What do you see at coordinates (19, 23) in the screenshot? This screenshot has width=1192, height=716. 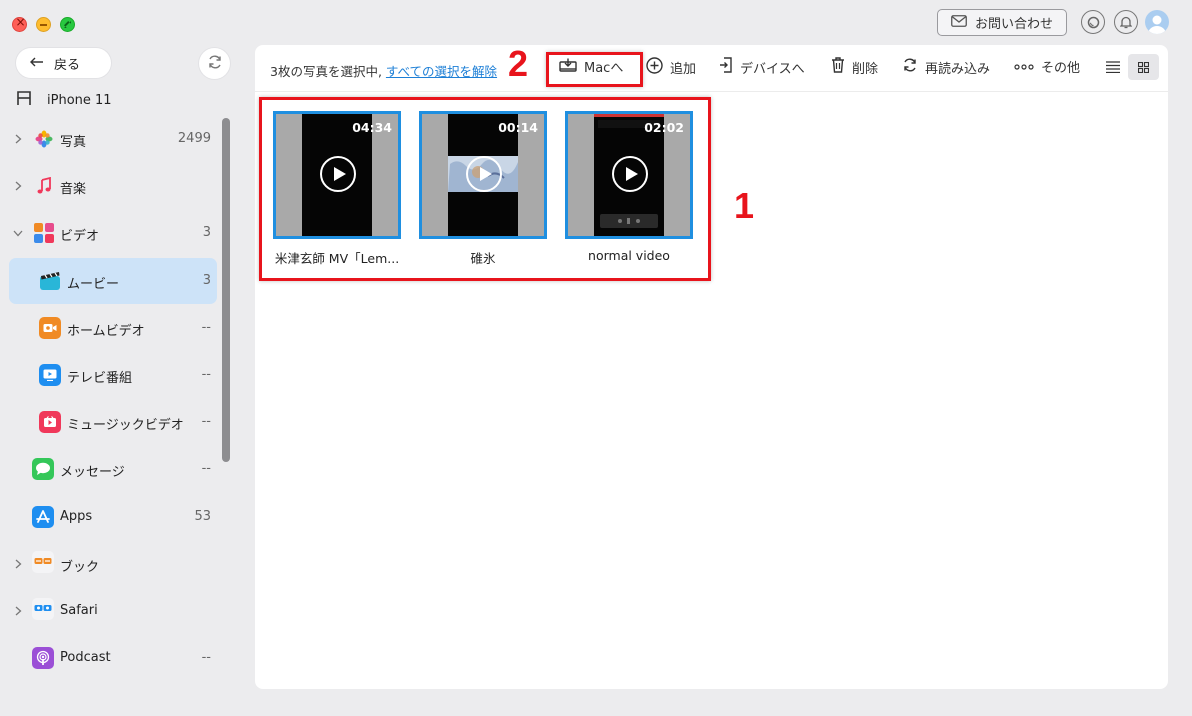 I see `close-window-button` at bounding box center [19, 23].